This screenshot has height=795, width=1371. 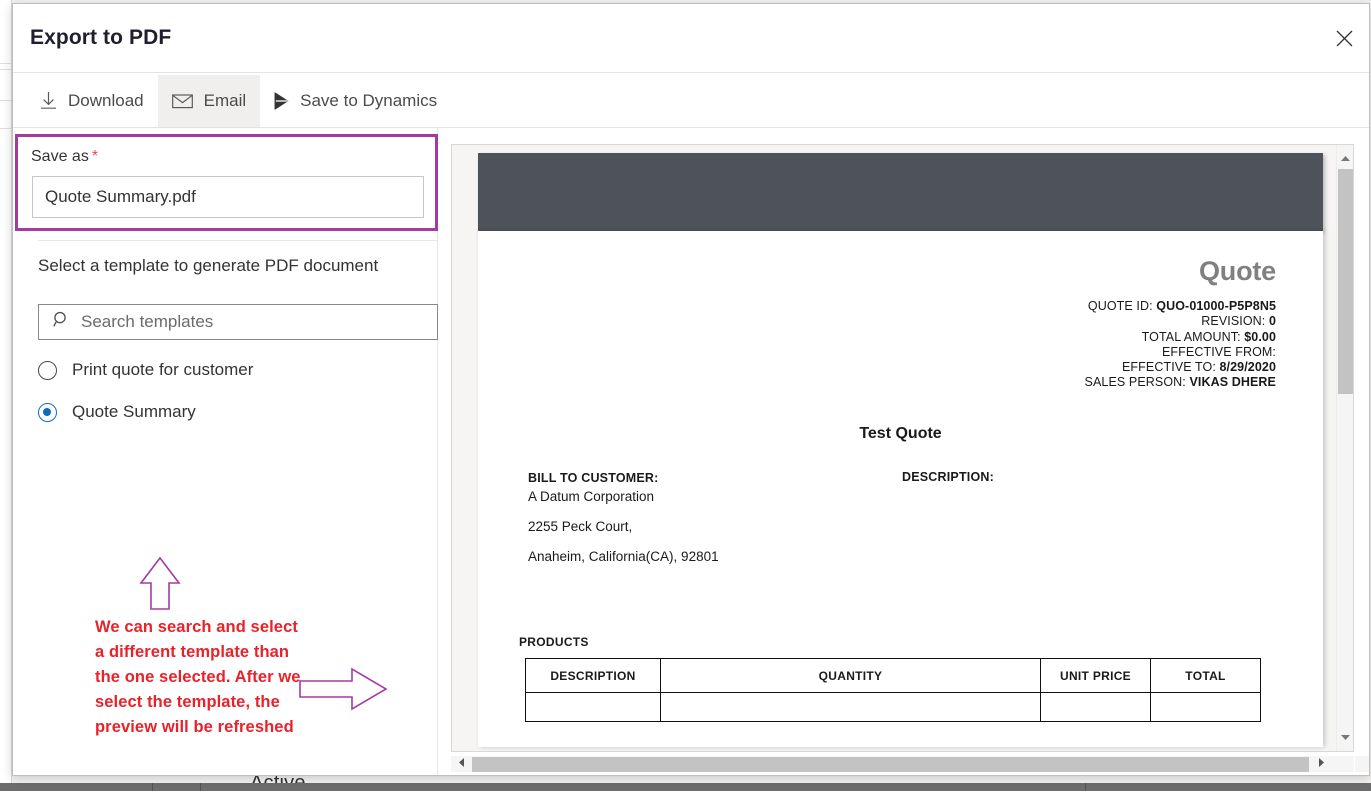 I want to click on column-header-description: DESCRIPTION, so click(x=593, y=675).